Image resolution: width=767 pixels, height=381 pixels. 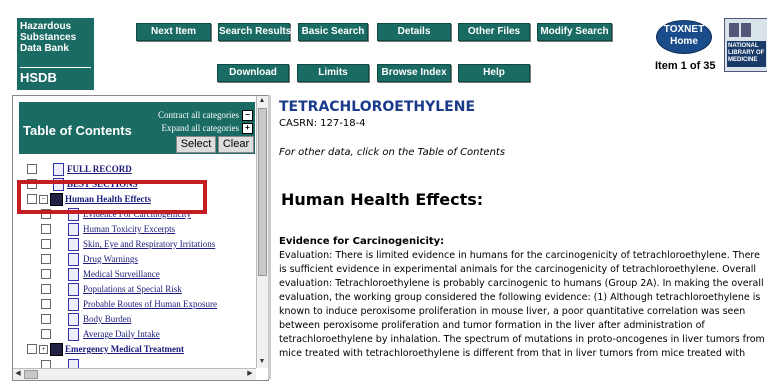 What do you see at coordinates (362, 241) in the screenshot?
I see `subsection-heading: Evidence for Carcinogenicity:` at bounding box center [362, 241].